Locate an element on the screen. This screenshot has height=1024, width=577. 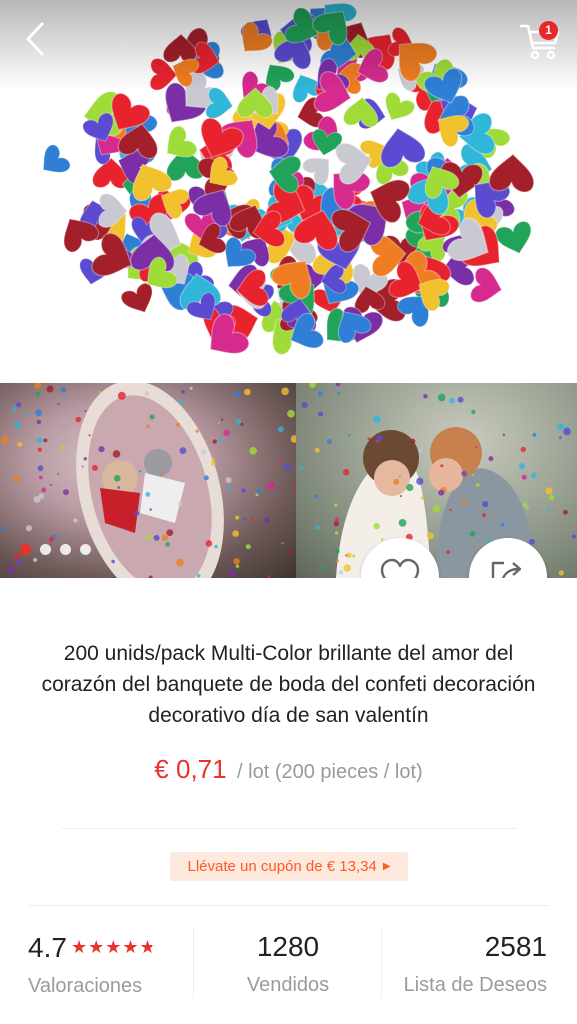
header-gradient is located at coordinates (288, 45).